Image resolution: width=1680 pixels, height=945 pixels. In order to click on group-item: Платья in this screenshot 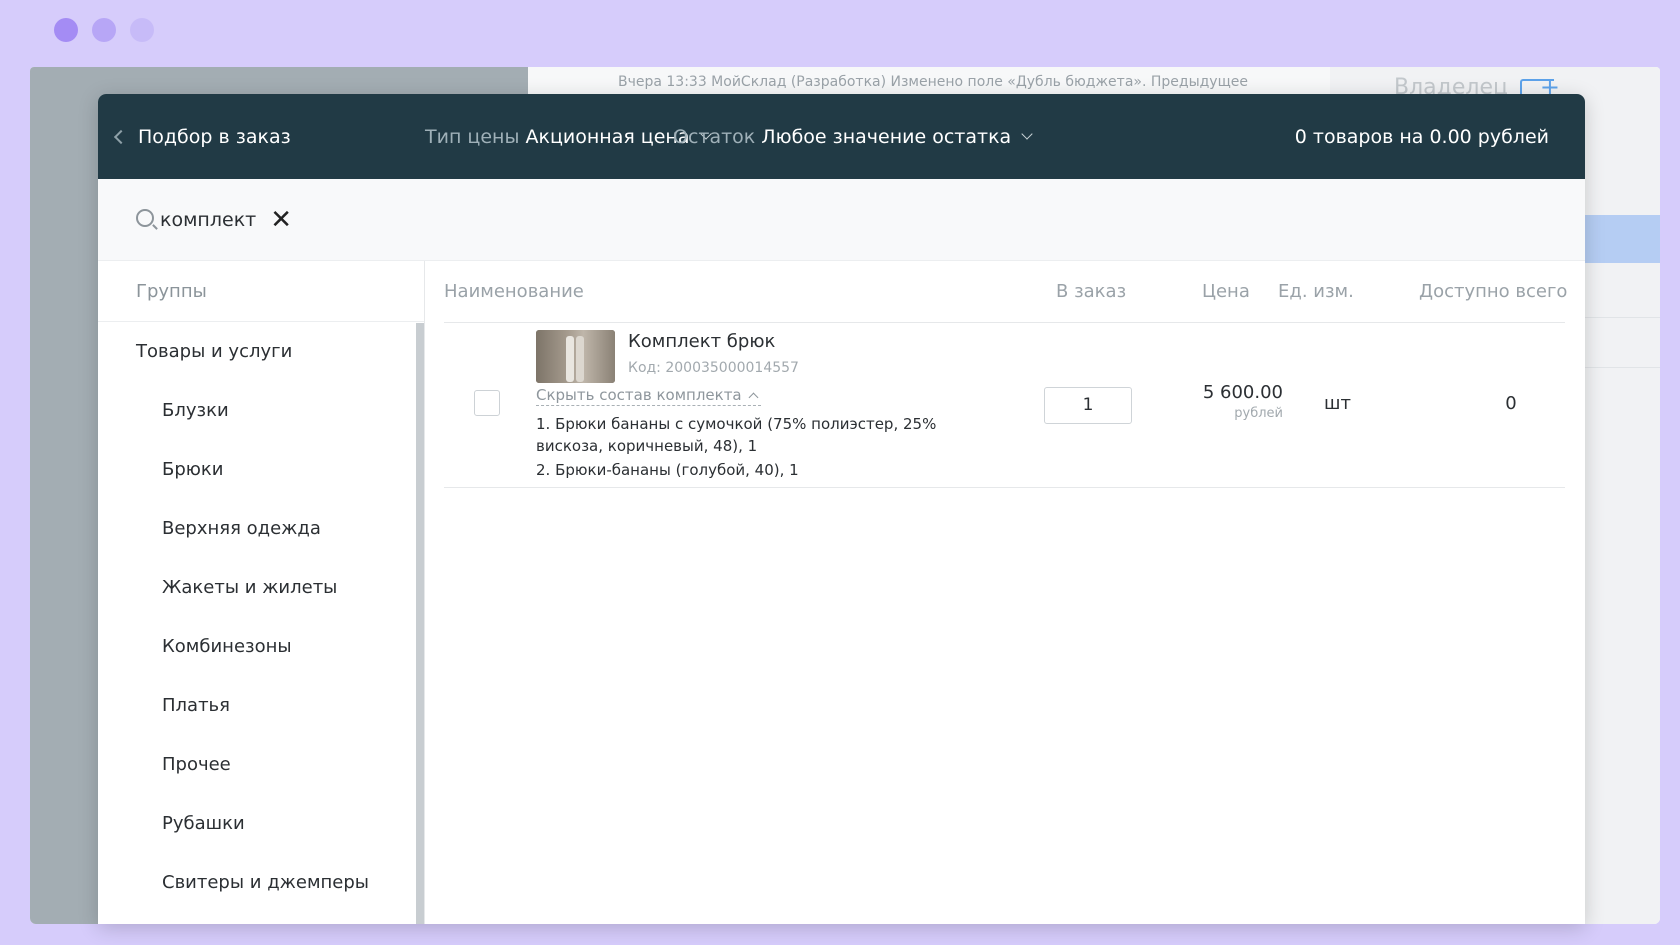, I will do `click(261, 705)`.